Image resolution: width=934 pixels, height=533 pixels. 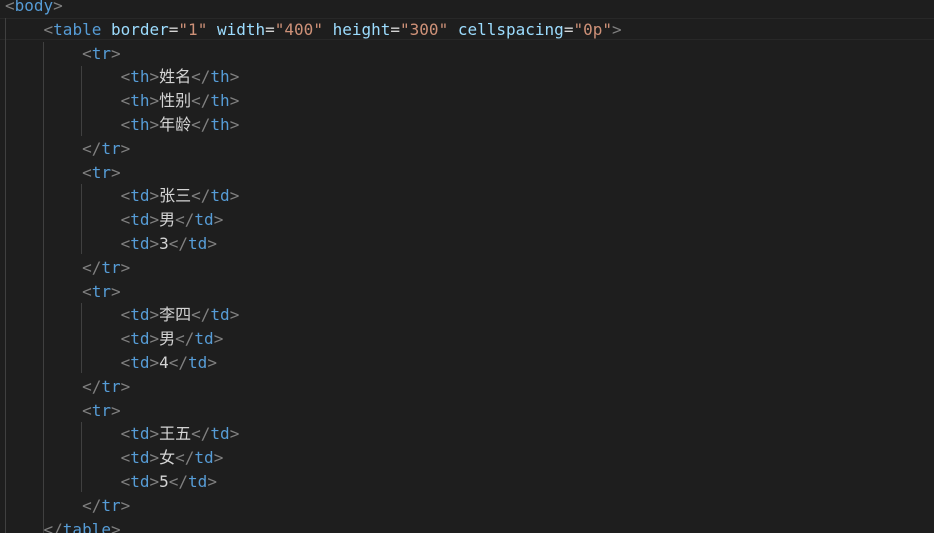 I want to click on code-line-table-close: </table>, so click(x=82, y=526).